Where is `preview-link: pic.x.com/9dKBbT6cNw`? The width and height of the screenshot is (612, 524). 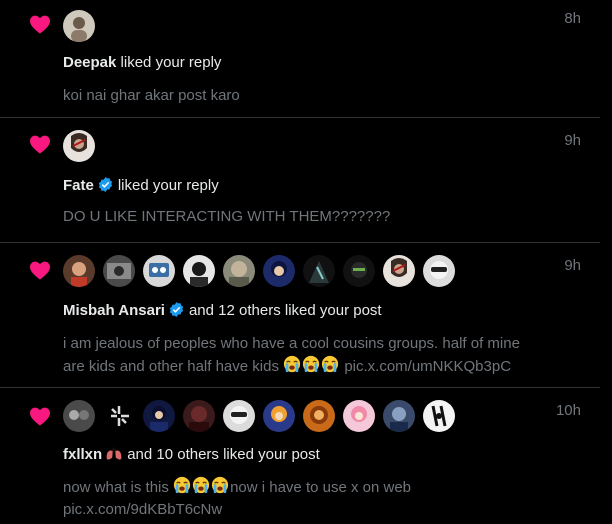 preview-link: pic.x.com/9dKBbT6cNw is located at coordinates (303, 510).